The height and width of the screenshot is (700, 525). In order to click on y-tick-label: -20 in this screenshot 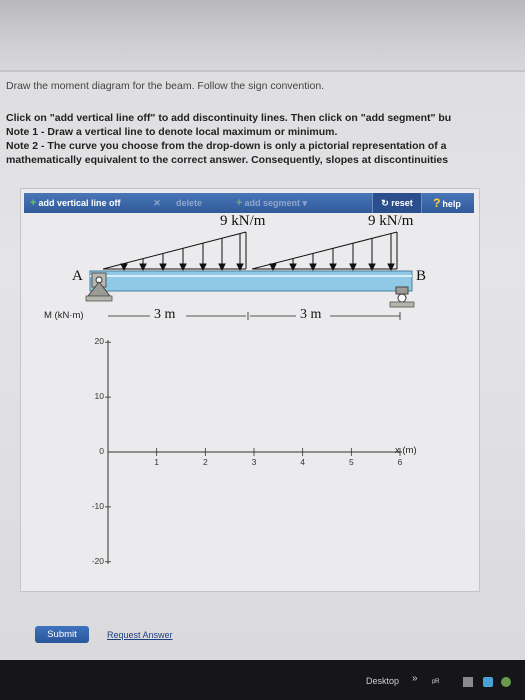, I will do `click(97, 560)`.